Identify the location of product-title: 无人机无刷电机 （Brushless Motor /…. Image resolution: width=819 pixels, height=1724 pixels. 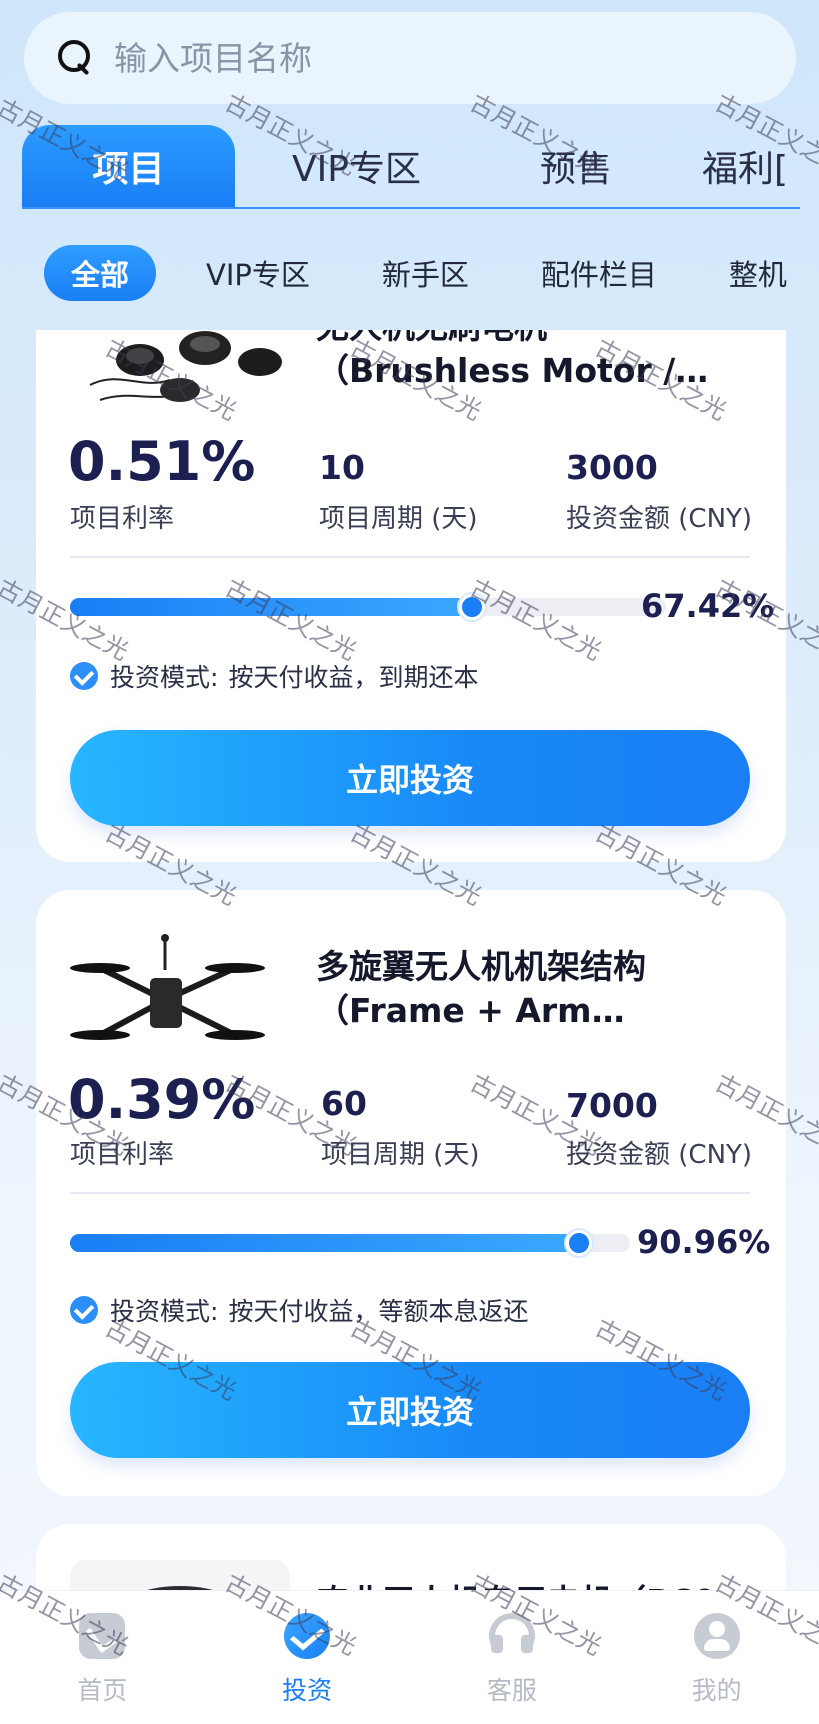
(536, 361).